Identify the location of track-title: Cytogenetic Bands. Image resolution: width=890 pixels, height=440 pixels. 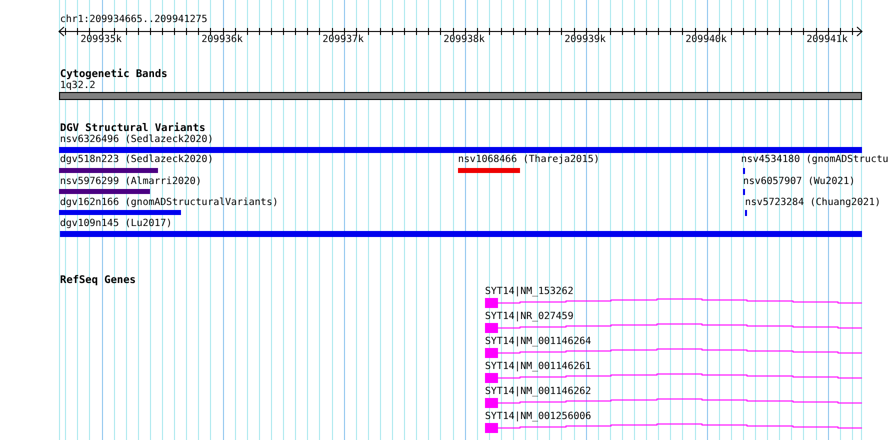
(114, 74).